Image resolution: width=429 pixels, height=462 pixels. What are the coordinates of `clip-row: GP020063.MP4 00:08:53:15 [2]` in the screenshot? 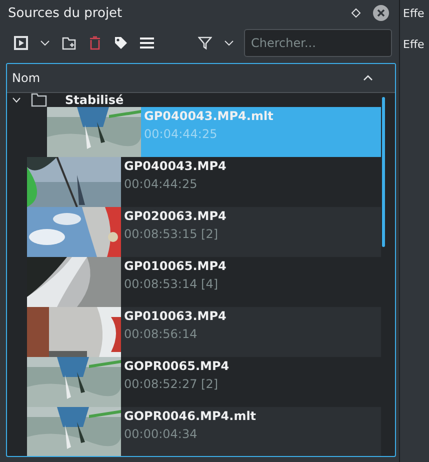 It's located at (204, 232).